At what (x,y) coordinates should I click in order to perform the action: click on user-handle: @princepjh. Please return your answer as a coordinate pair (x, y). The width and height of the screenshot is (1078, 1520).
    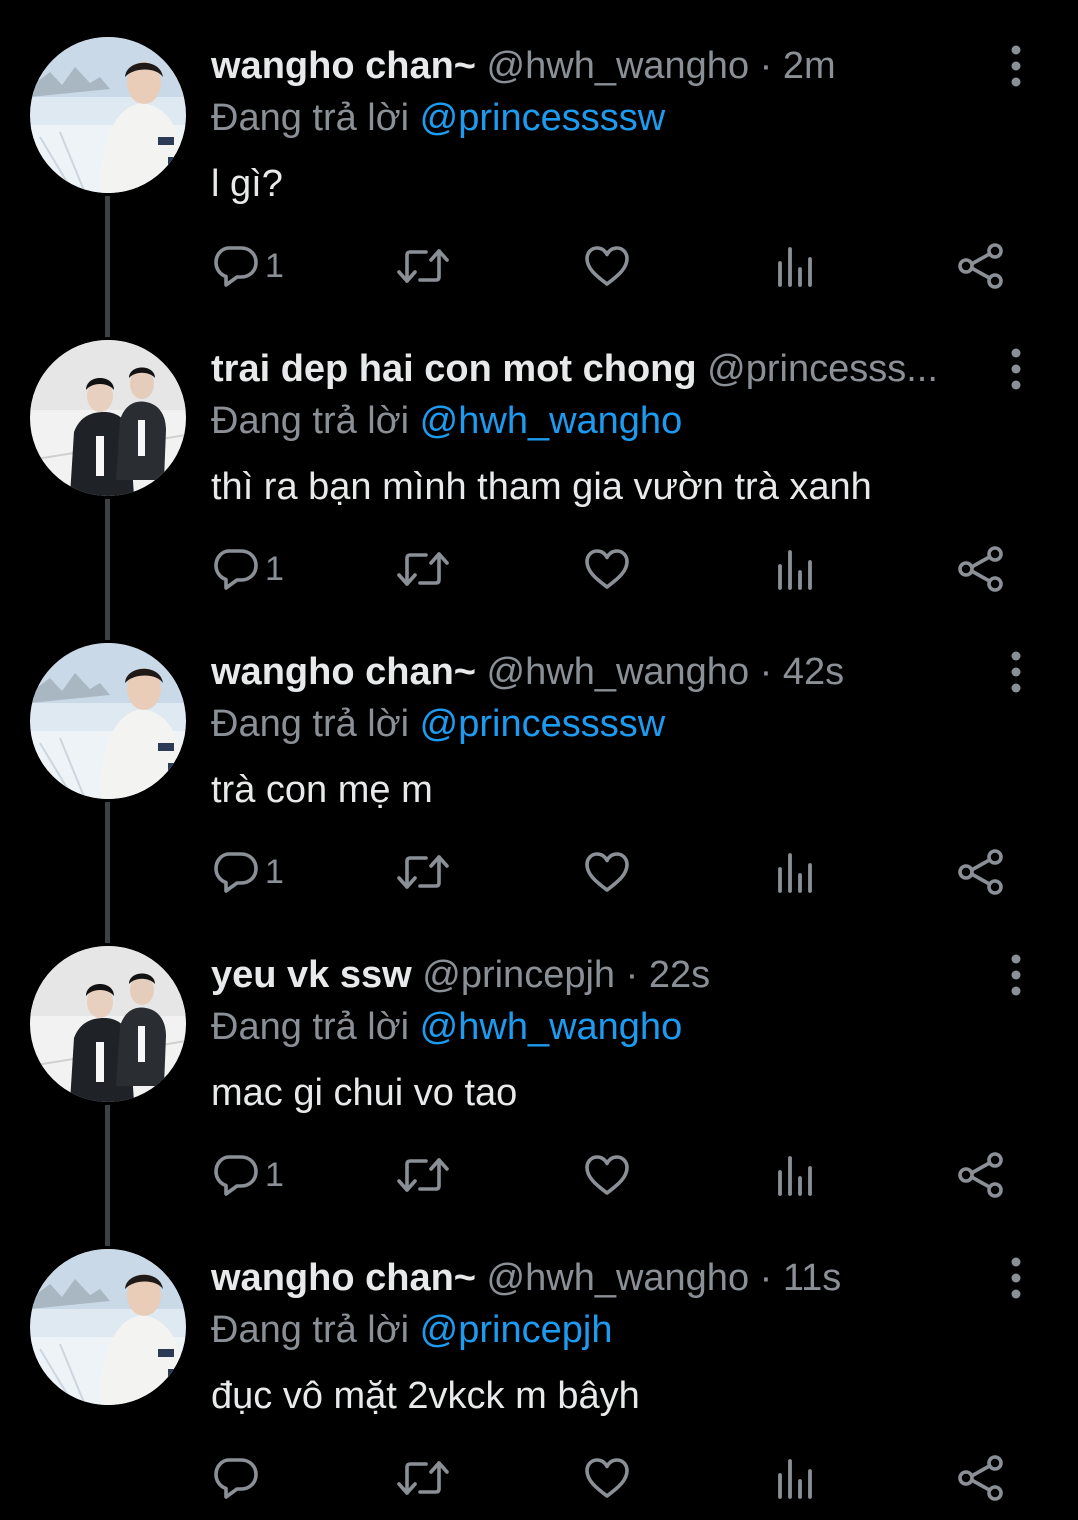
    Looking at the image, I should click on (518, 975).